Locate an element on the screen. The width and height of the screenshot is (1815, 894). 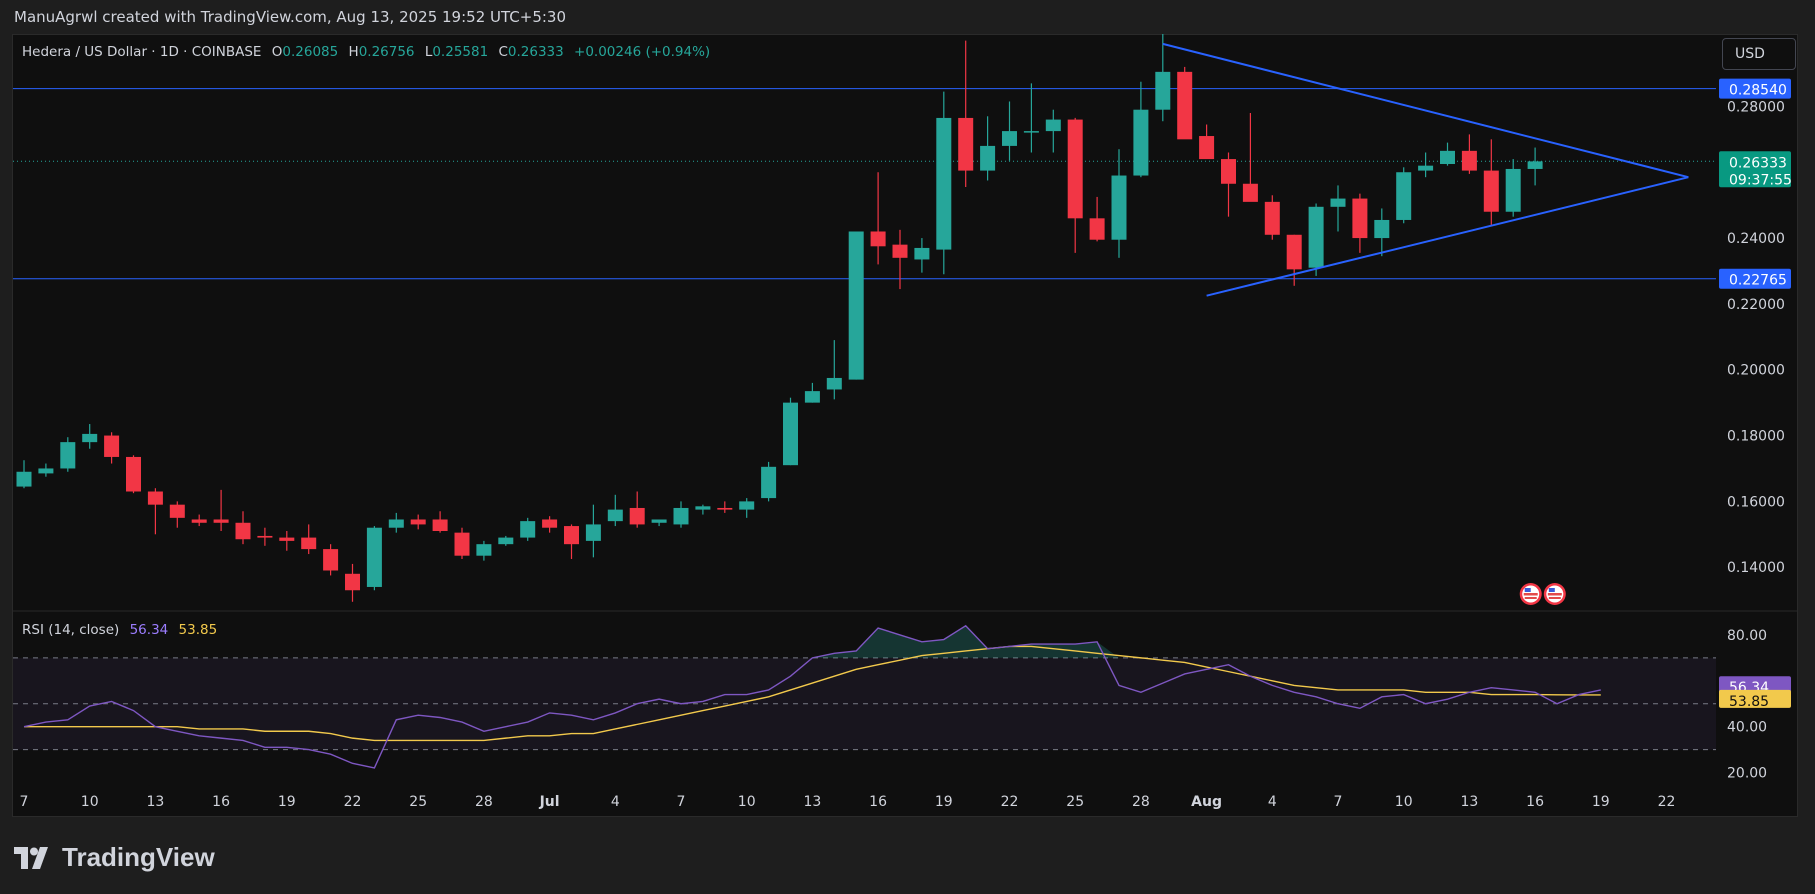
rsi-overbought-fill is located at coordinates (812, 641).